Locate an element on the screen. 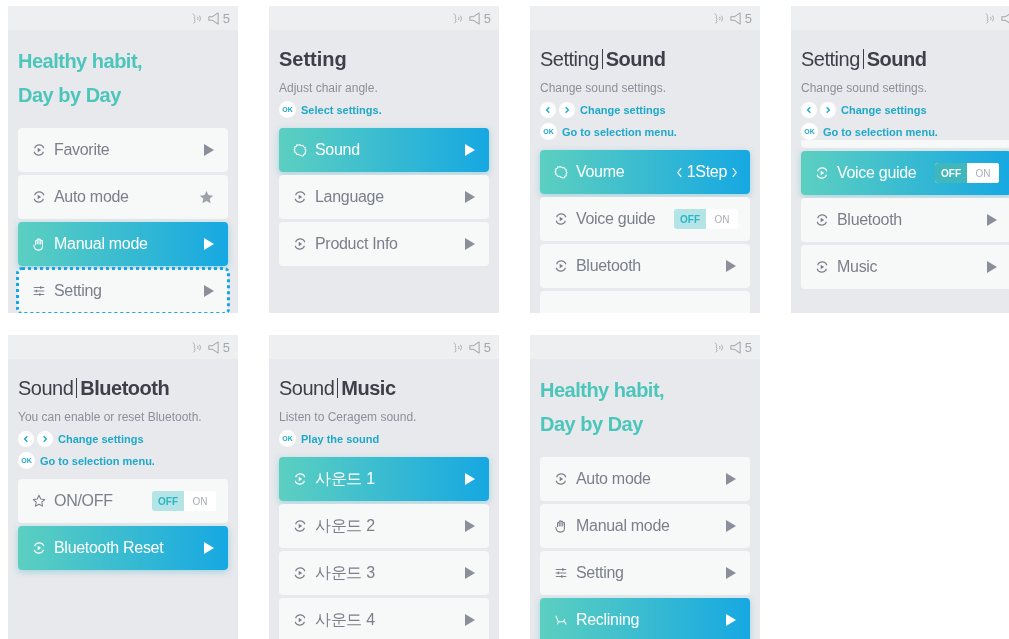 Image resolution: width=1009 pixels, height=639 pixels. menu-item: Sound is located at coordinates (384, 150).